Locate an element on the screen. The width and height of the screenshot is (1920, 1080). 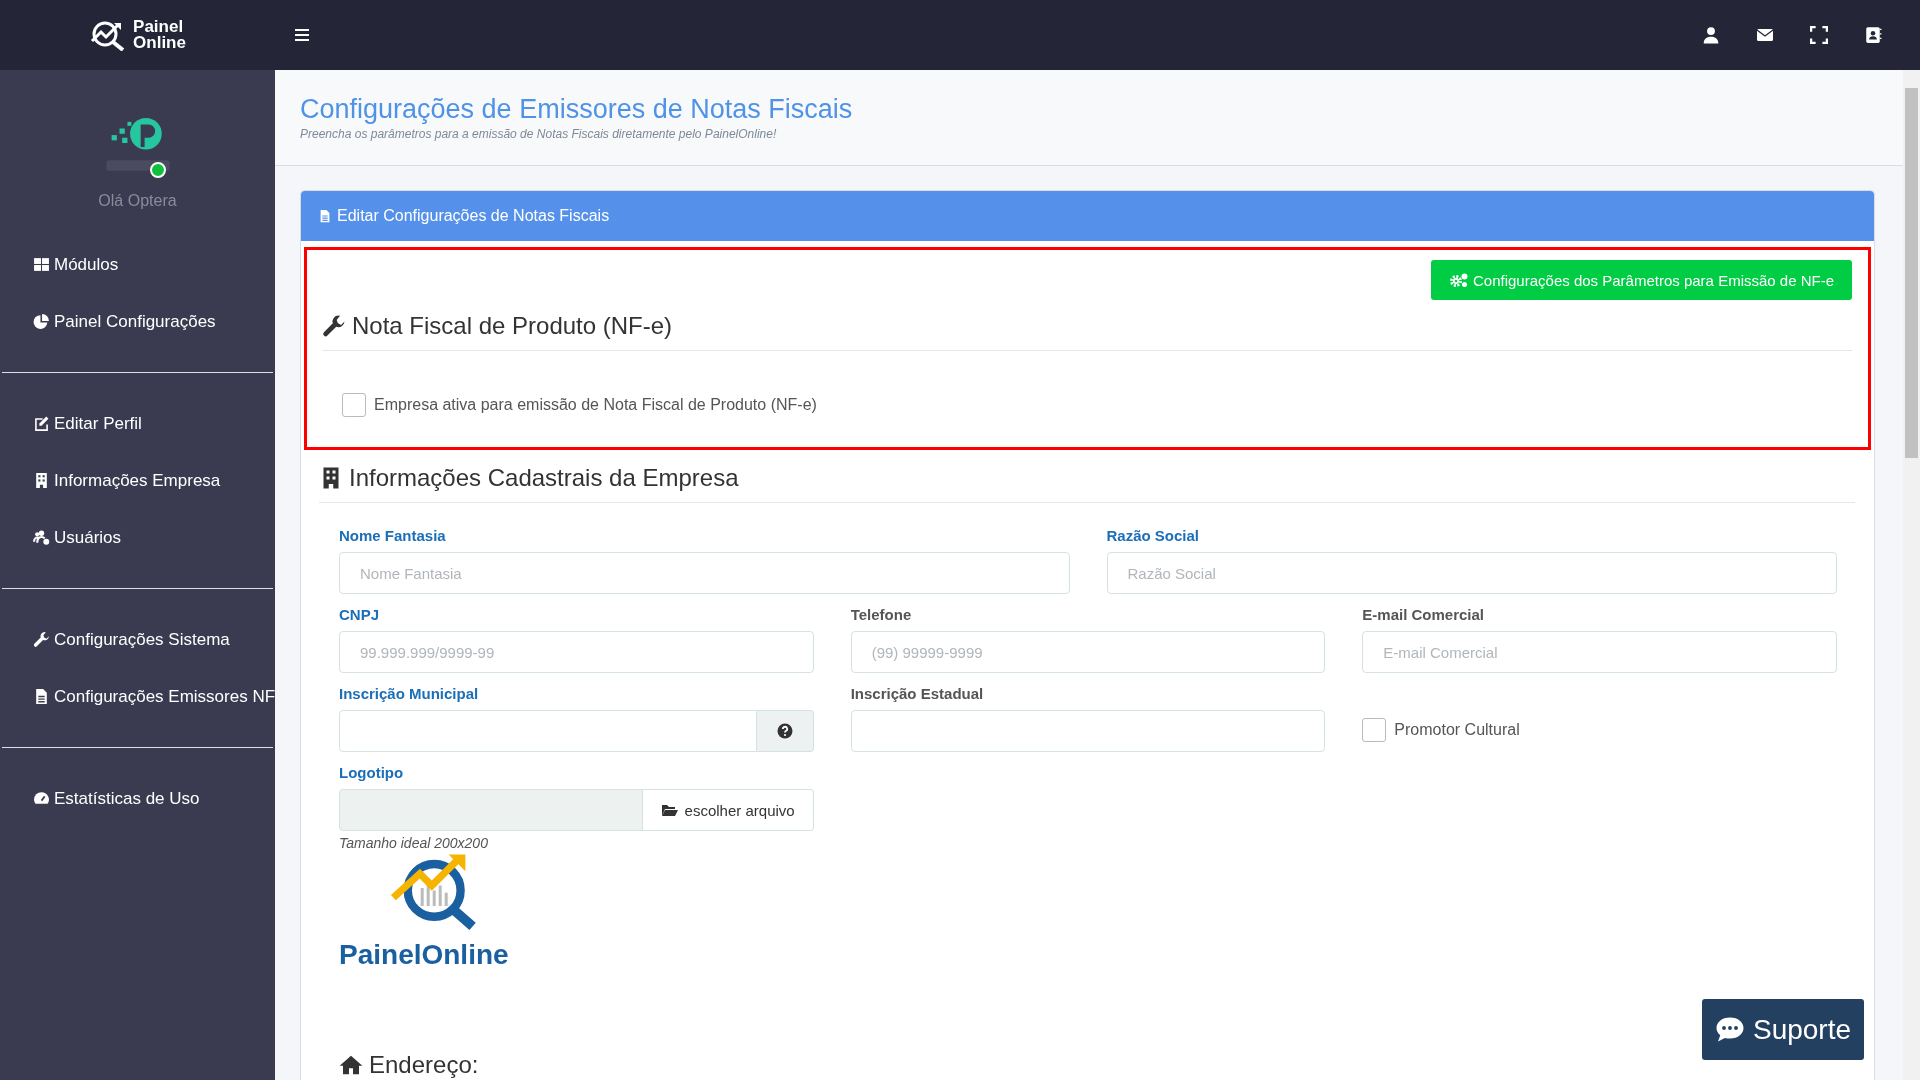
pie-chart-icon is located at coordinates (41, 321).